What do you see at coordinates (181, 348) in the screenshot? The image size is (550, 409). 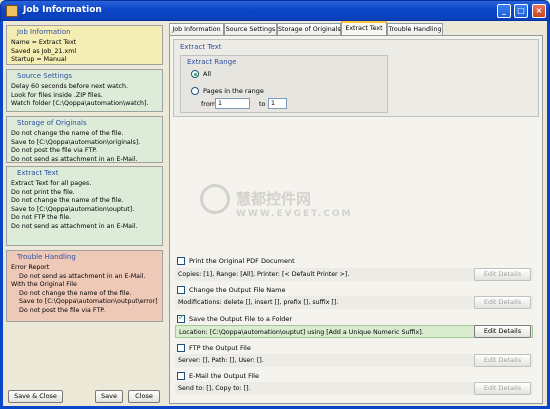 I see `ftp-output-checkbox` at bounding box center [181, 348].